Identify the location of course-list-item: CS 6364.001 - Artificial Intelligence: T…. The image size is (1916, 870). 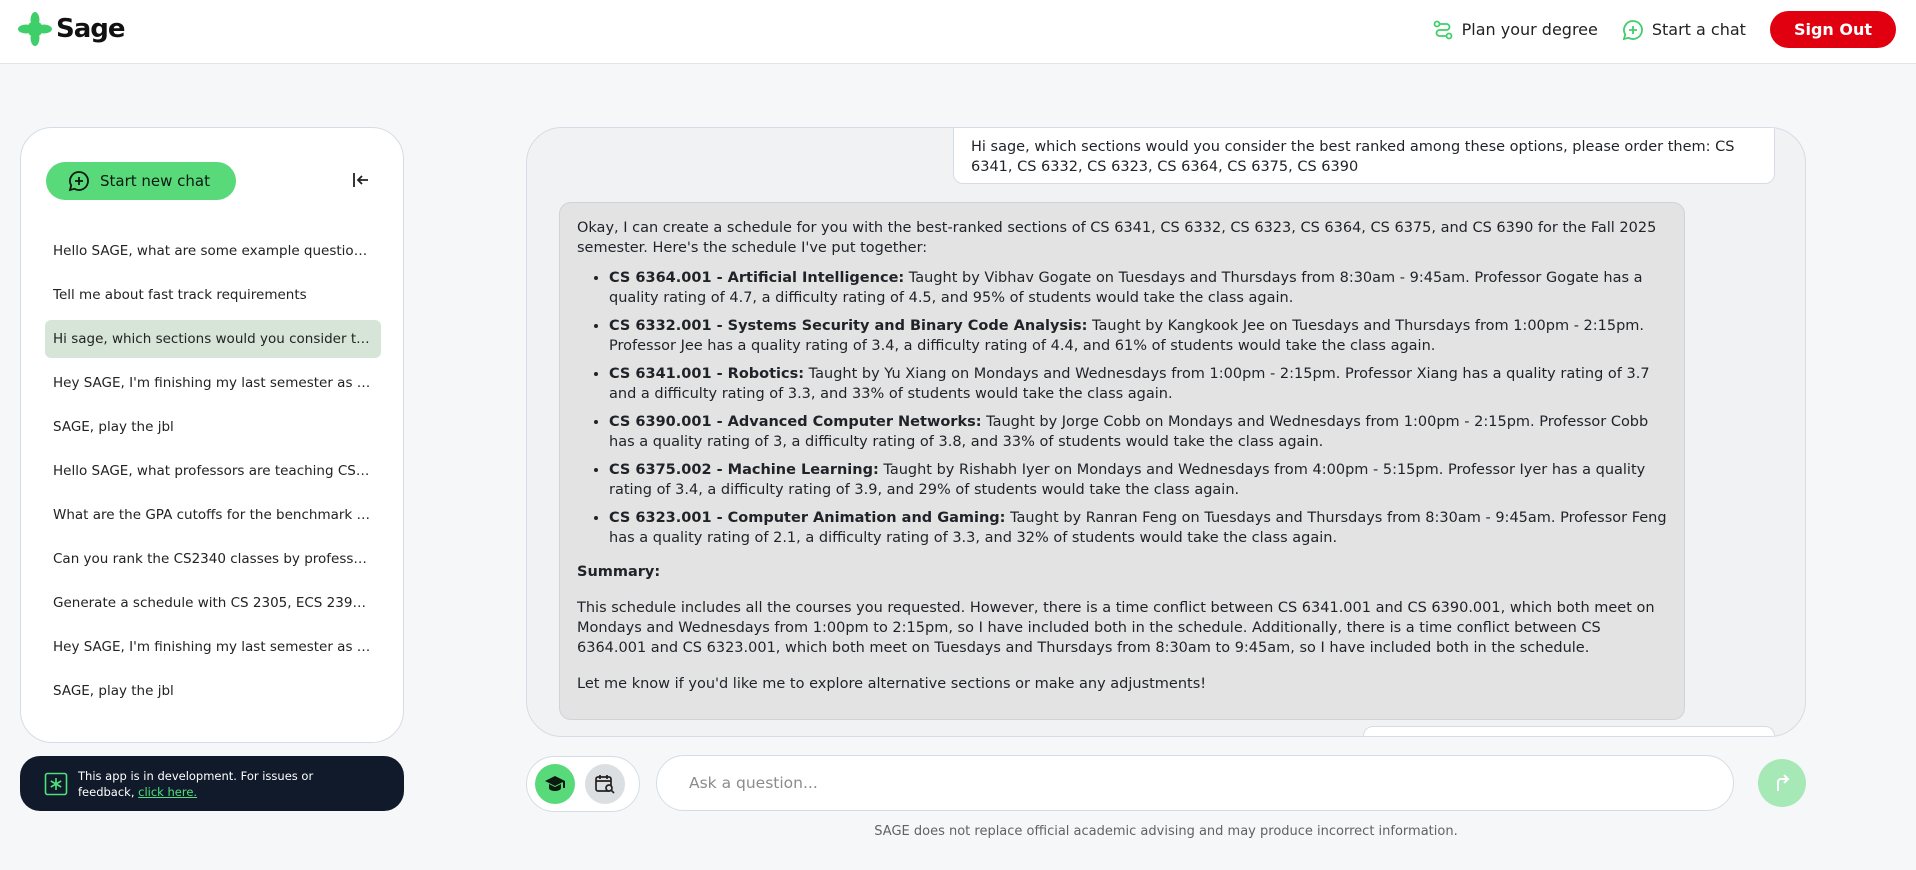
(1138, 288).